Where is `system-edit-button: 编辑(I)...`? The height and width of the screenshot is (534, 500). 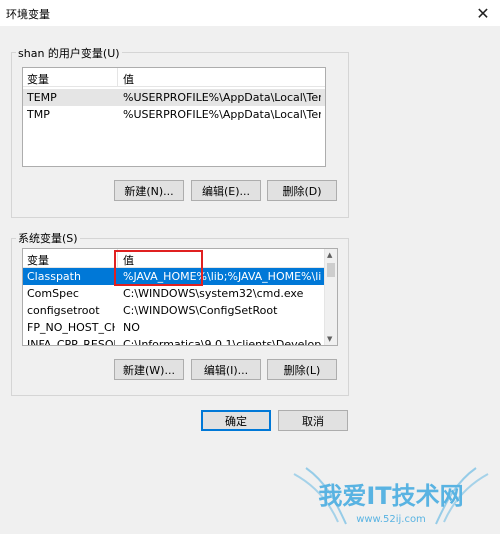
system-edit-button: 编辑(I)... is located at coordinates (226, 369).